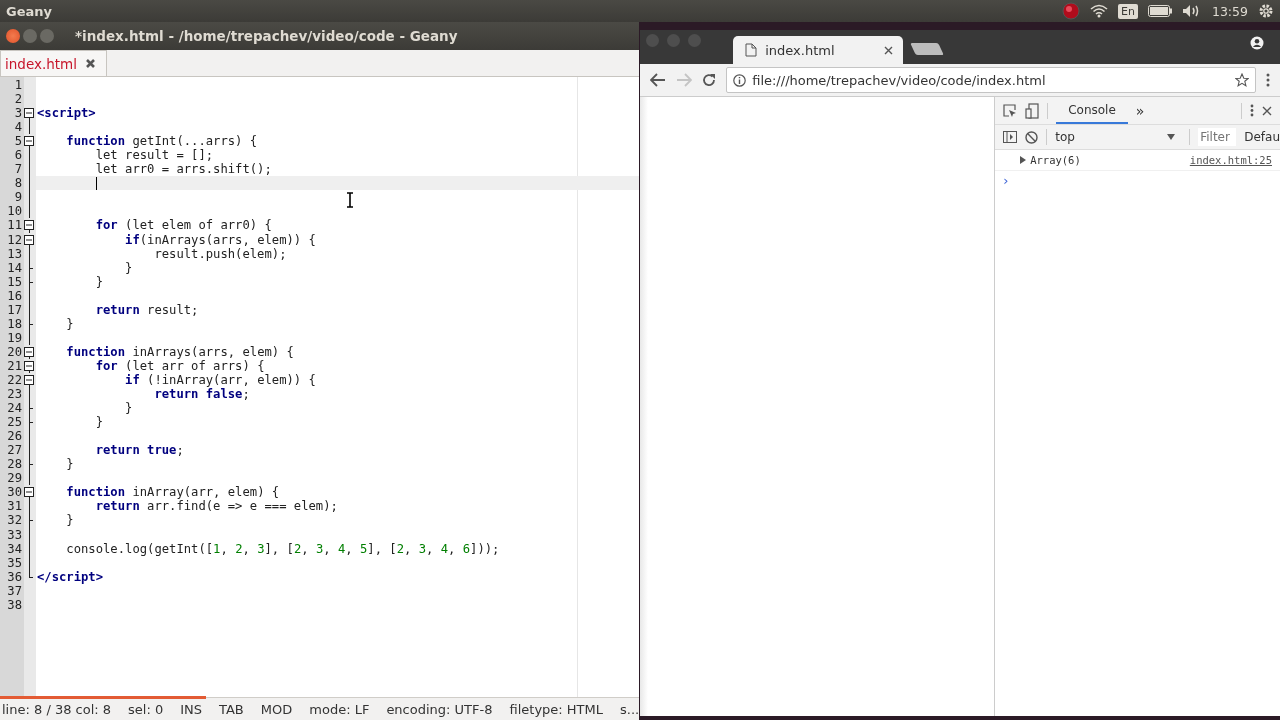  What do you see at coordinates (751, 50) in the screenshot?
I see `page-icon` at bounding box center [751, 50].